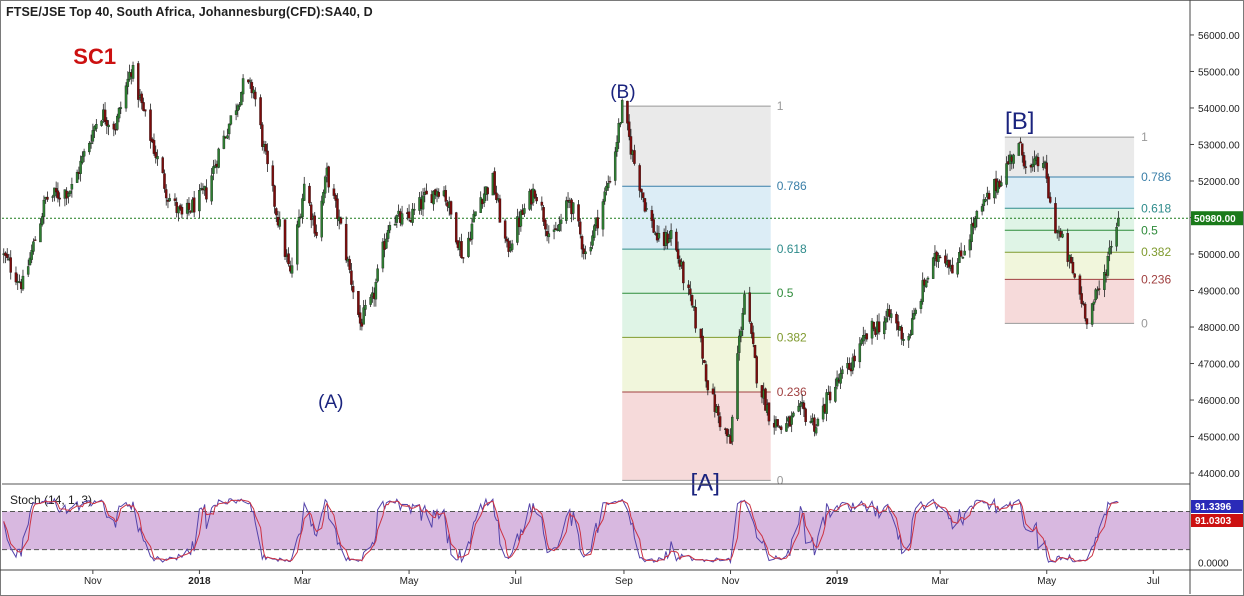 The height and width of the screenshot is (596, 1244). I want to click on fib-level-label: 0.618, so click(792, 249).